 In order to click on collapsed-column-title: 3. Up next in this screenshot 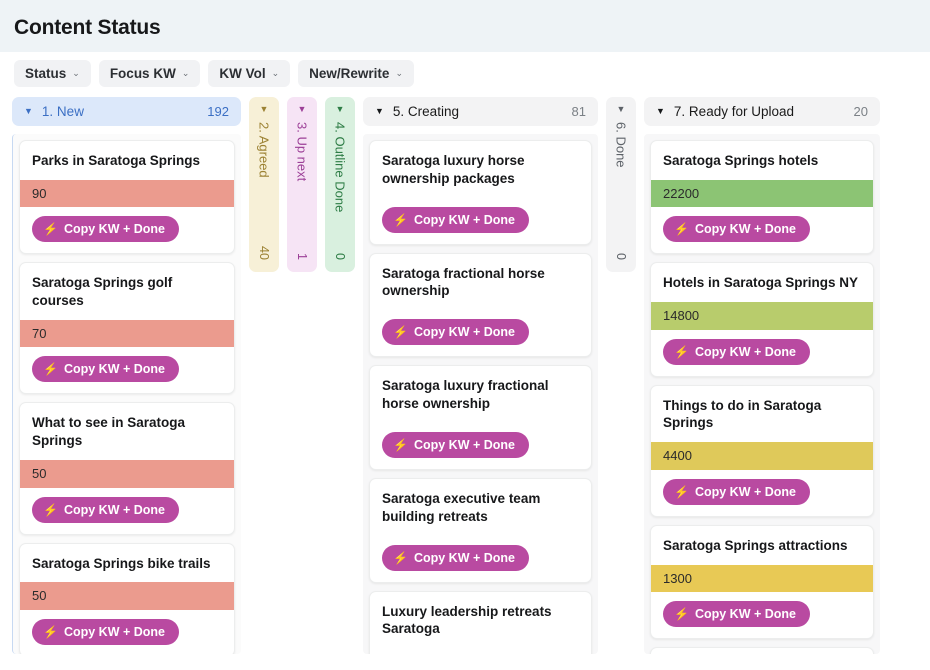, I will do `click(302, 152)`.